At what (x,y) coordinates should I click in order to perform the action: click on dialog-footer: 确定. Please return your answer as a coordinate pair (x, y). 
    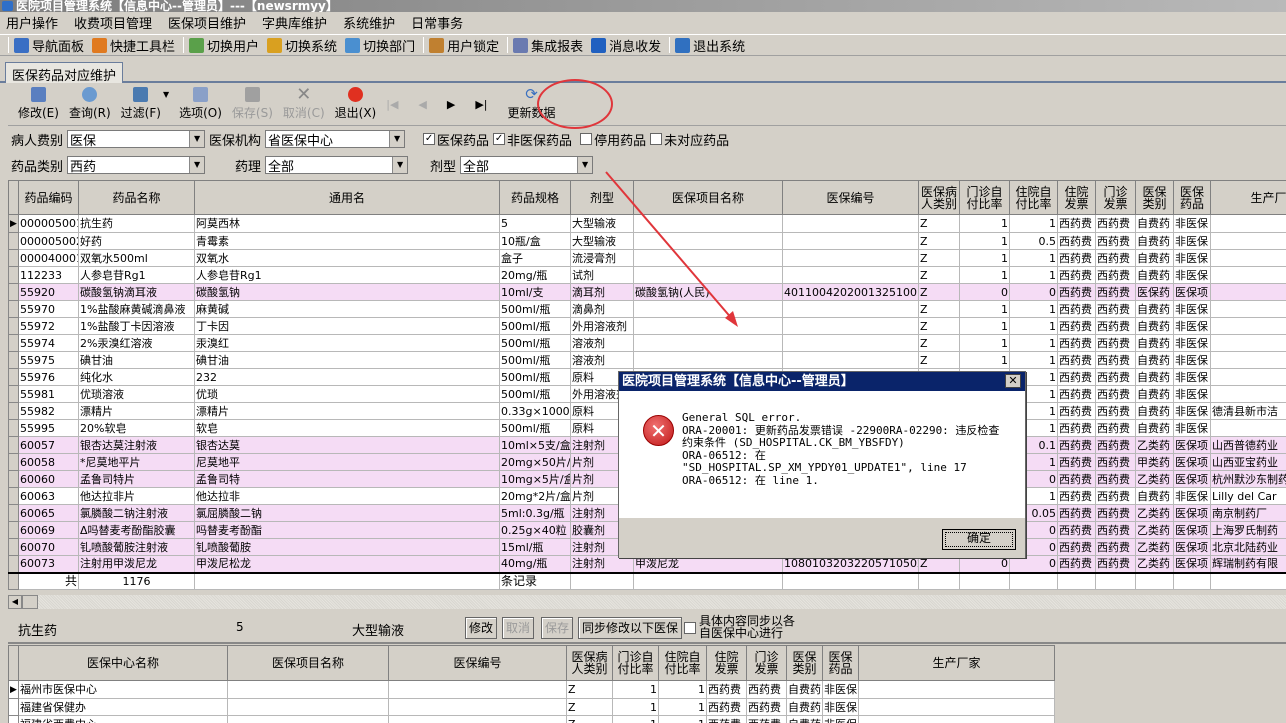
    Looking at the image, I should click on (822, 538).